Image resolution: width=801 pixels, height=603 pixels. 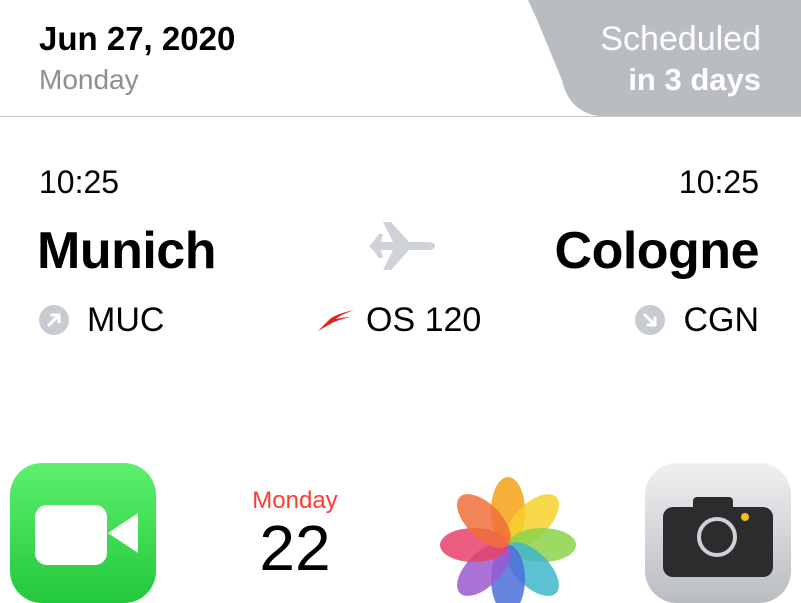 I want to click on airline-logo-icon, so click(x=336, y=320).